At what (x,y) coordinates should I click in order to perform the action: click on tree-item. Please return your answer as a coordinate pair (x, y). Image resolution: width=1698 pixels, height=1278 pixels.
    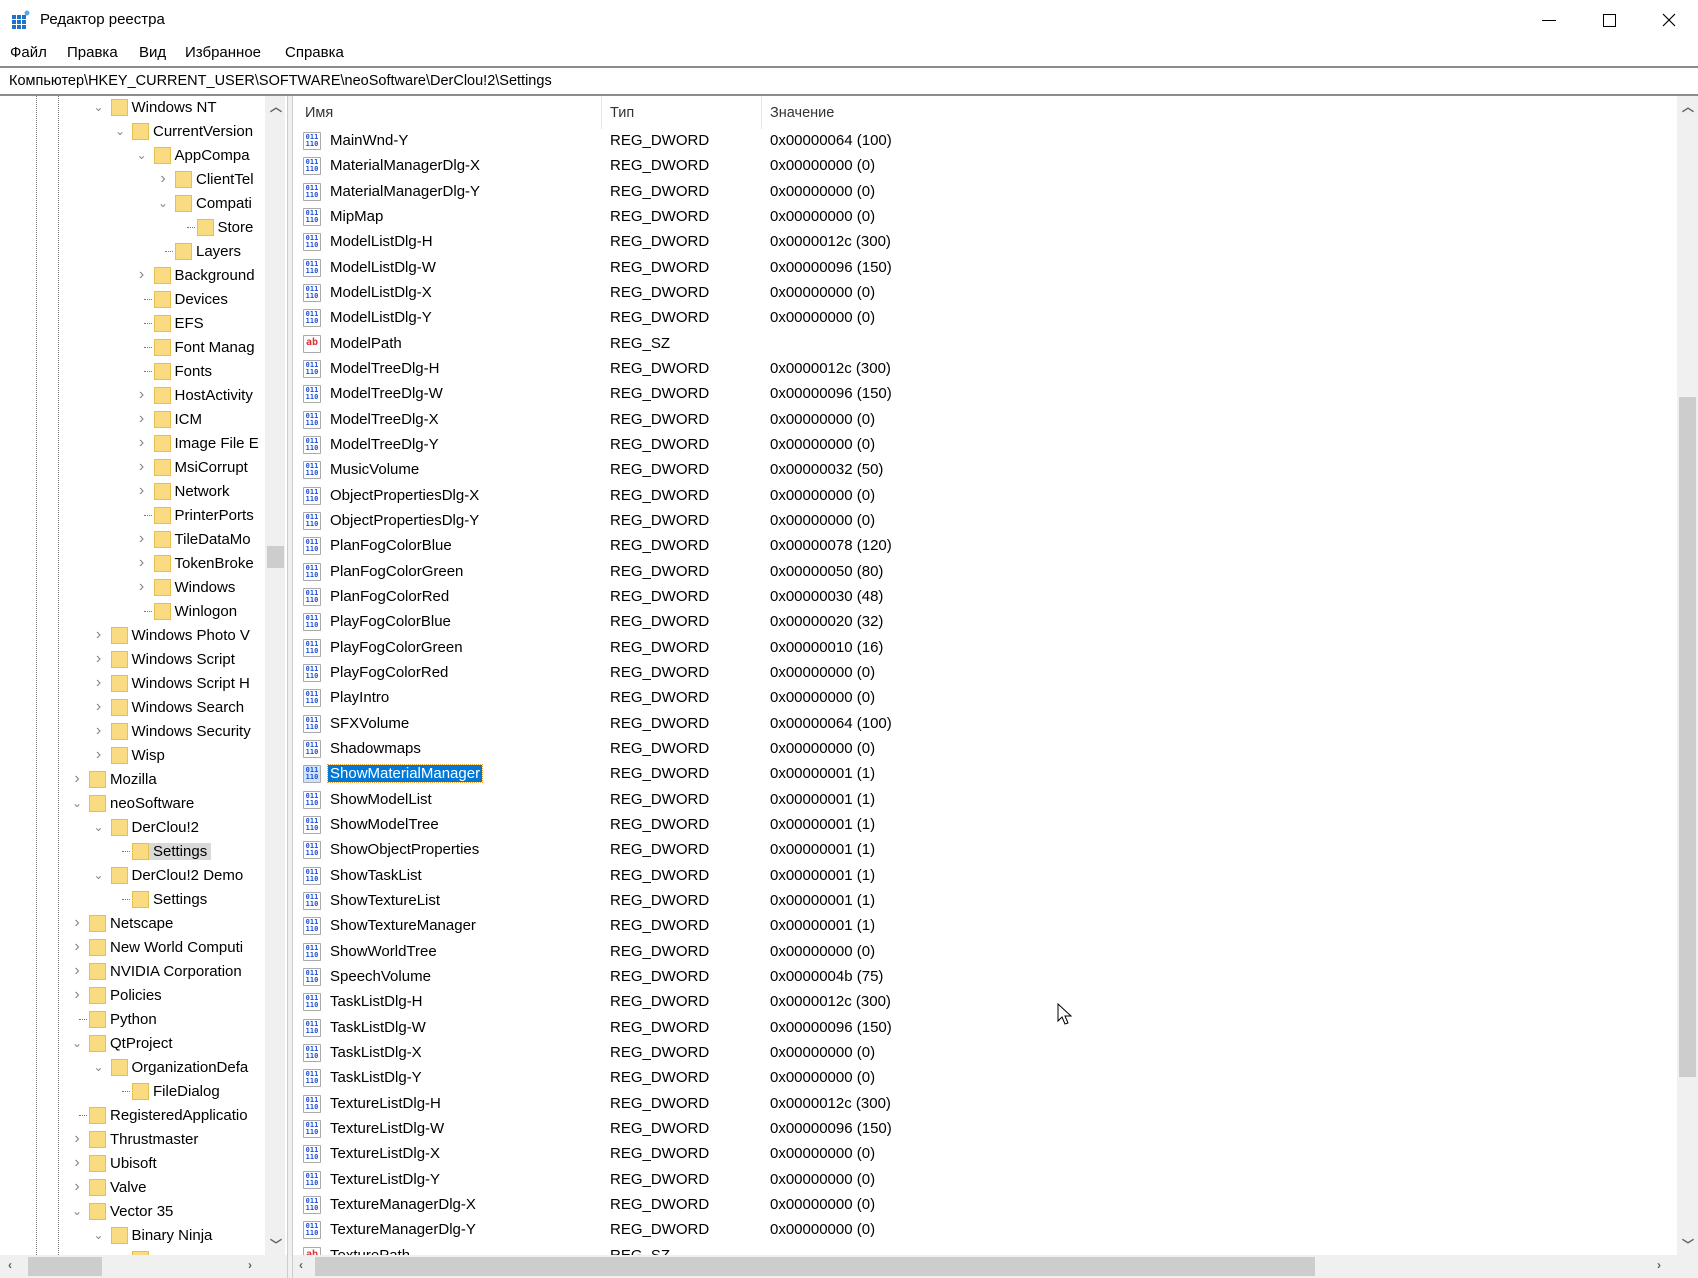
    Looking at the image, I should click on (132, 1251).